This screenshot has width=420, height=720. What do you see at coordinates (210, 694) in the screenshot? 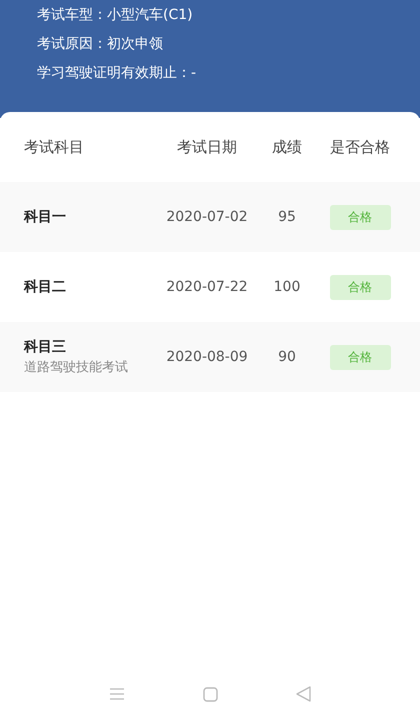
I see `home-icon` at bounding box center [210, 694].